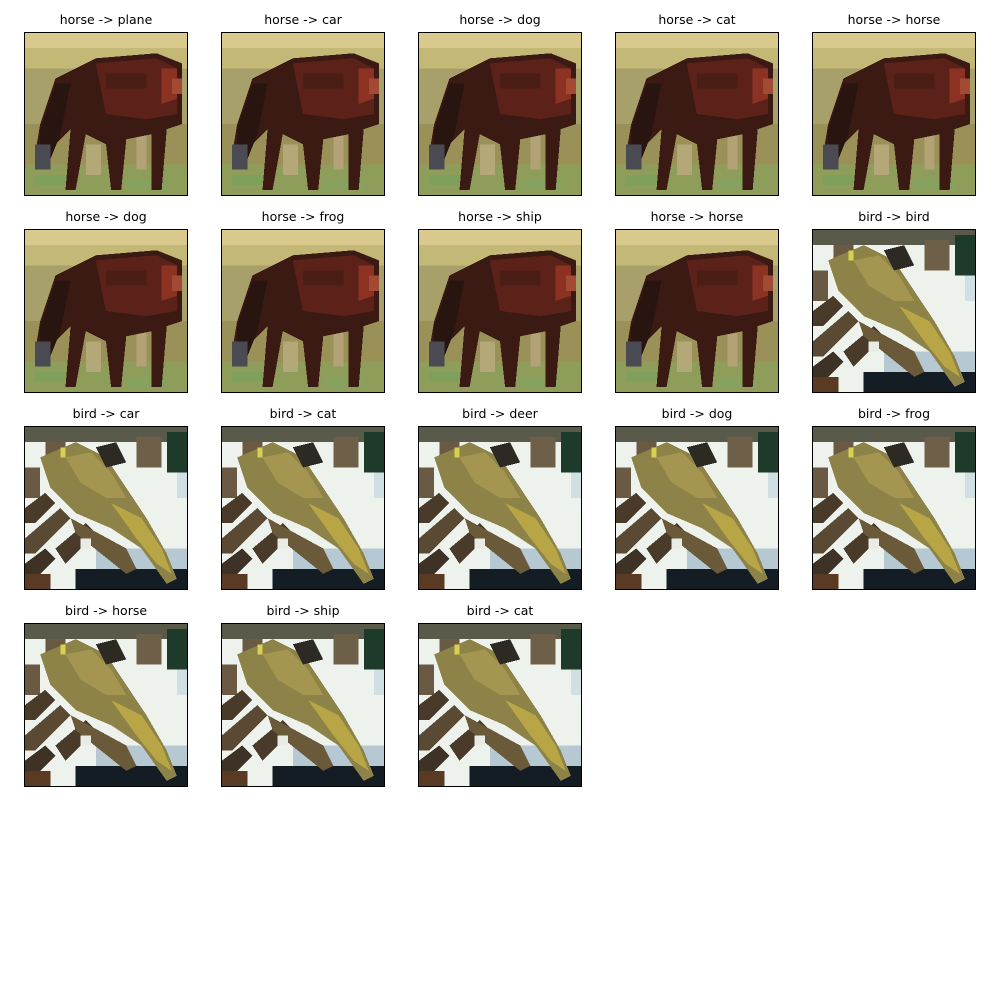 The height and width of the screenshot is (1000, 1000). I want to click on panel: bird -> dog, so click(713, 492).